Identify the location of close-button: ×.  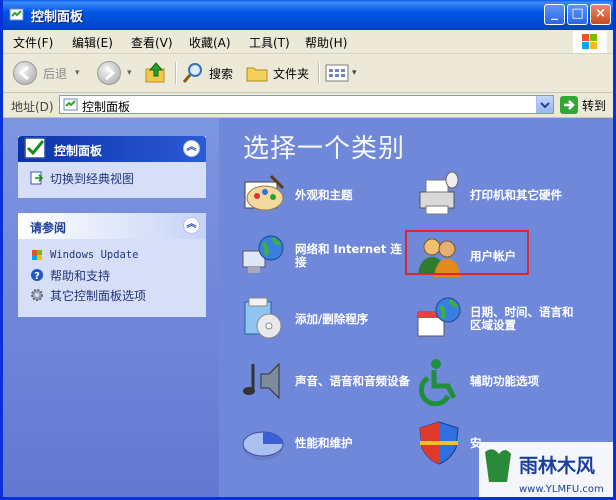
(600, 14).